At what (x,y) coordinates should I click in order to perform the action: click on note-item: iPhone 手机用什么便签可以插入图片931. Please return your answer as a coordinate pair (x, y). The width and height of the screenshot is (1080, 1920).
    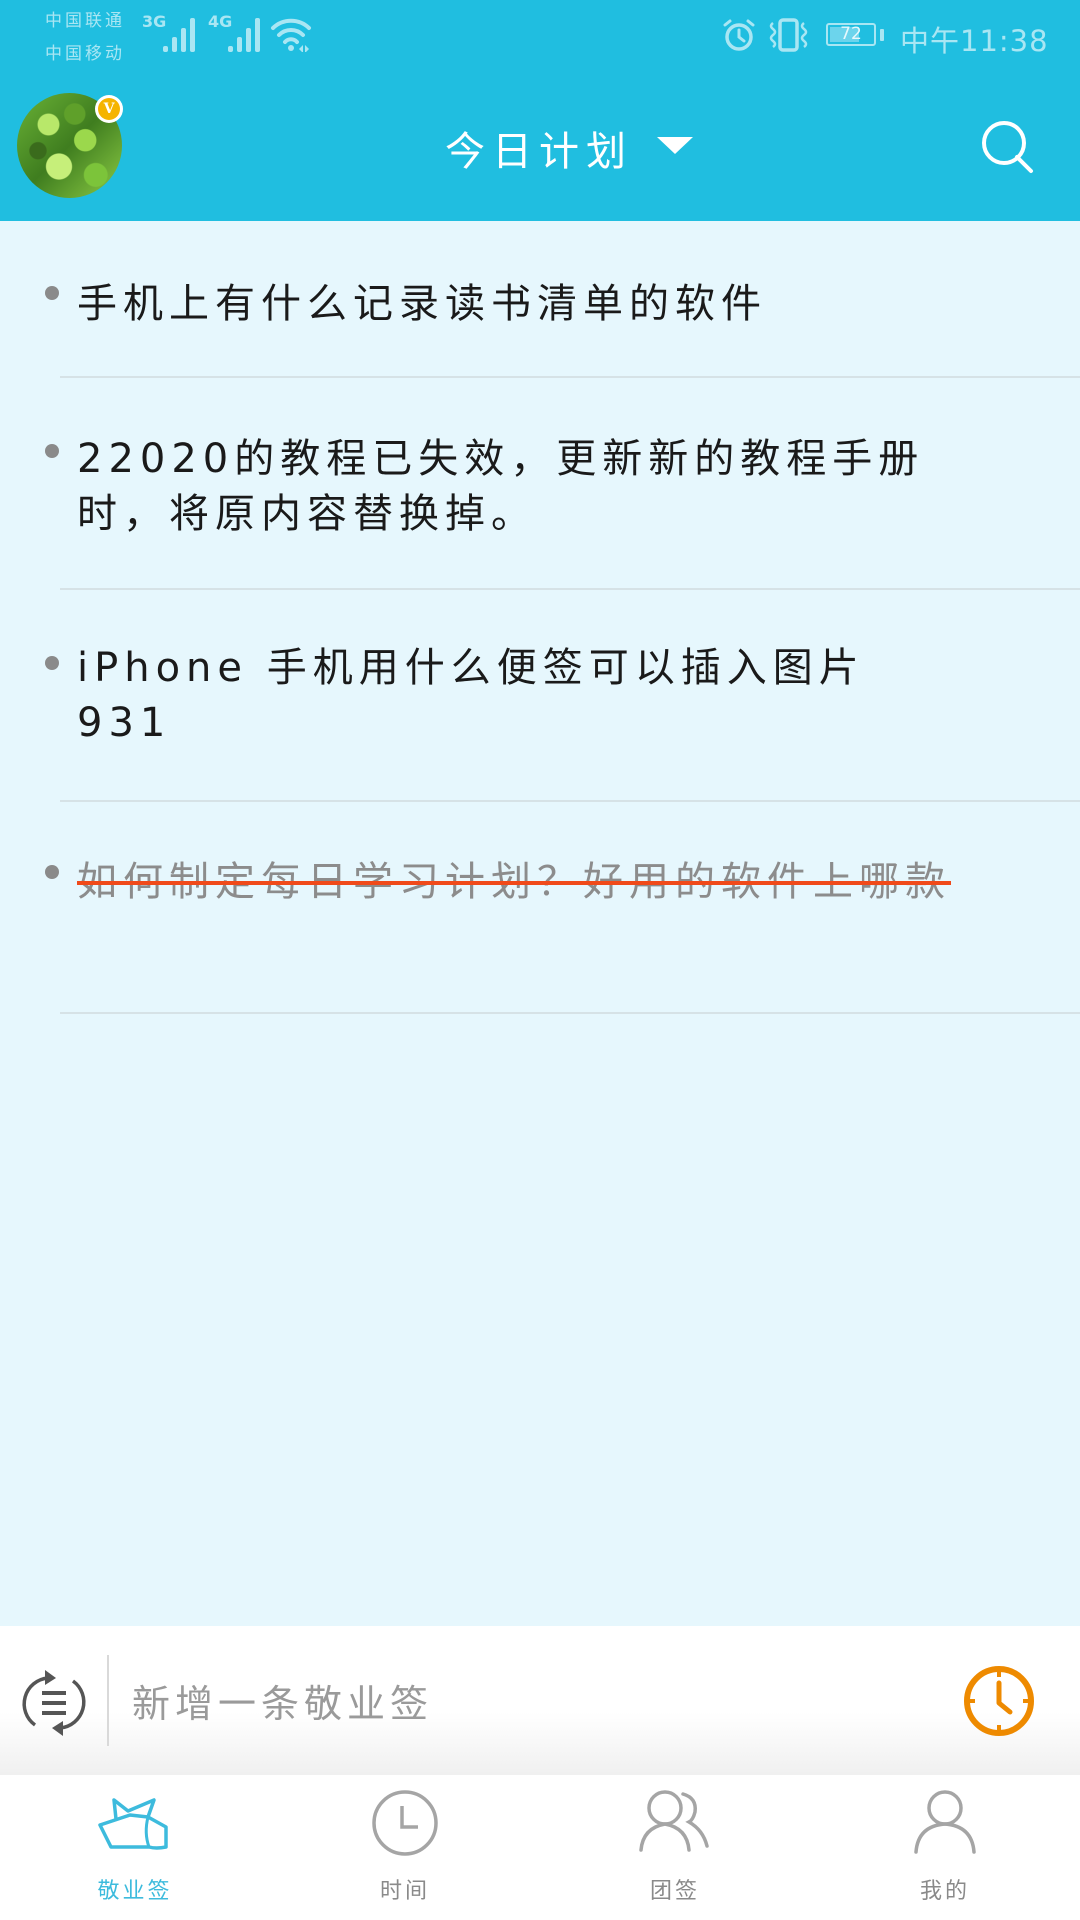
    Looking at the image, I should click on (540, 695).